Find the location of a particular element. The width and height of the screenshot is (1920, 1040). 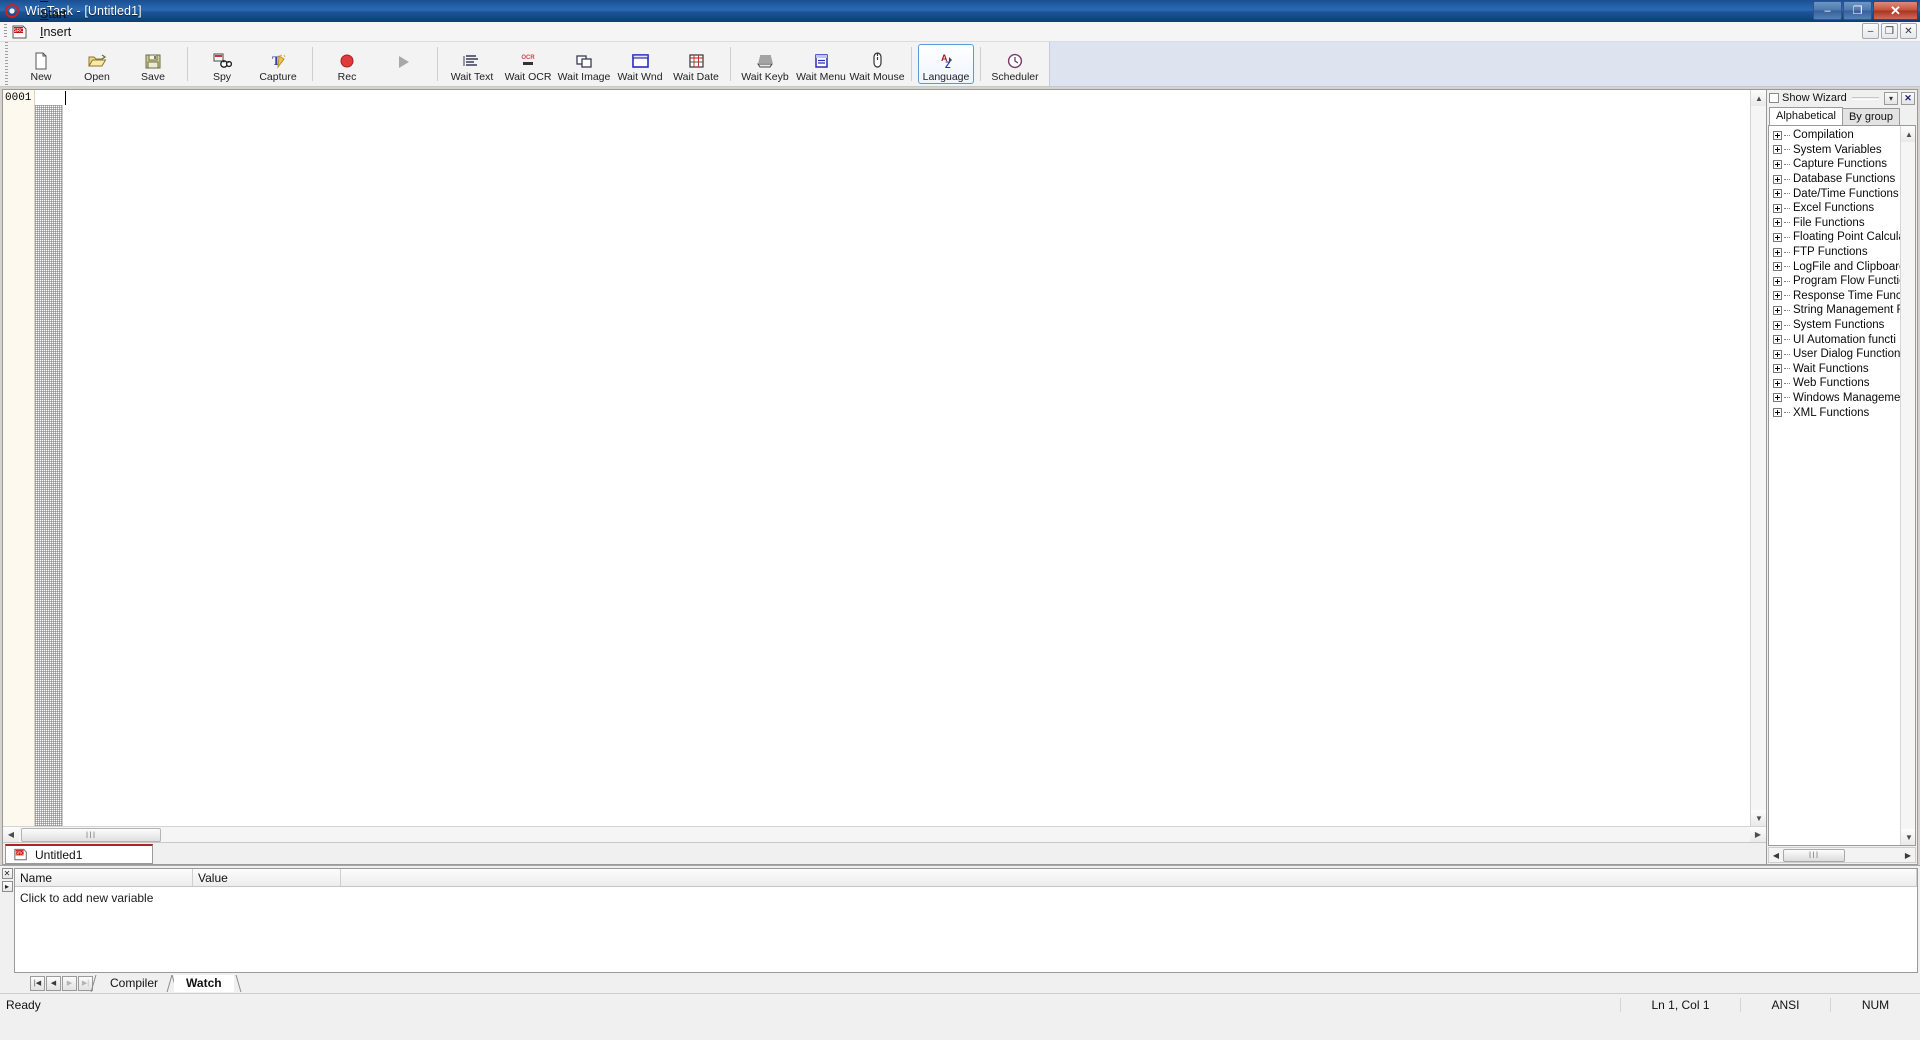

wizard-tree-item: System Functions is located at coordinates (1834, 325).